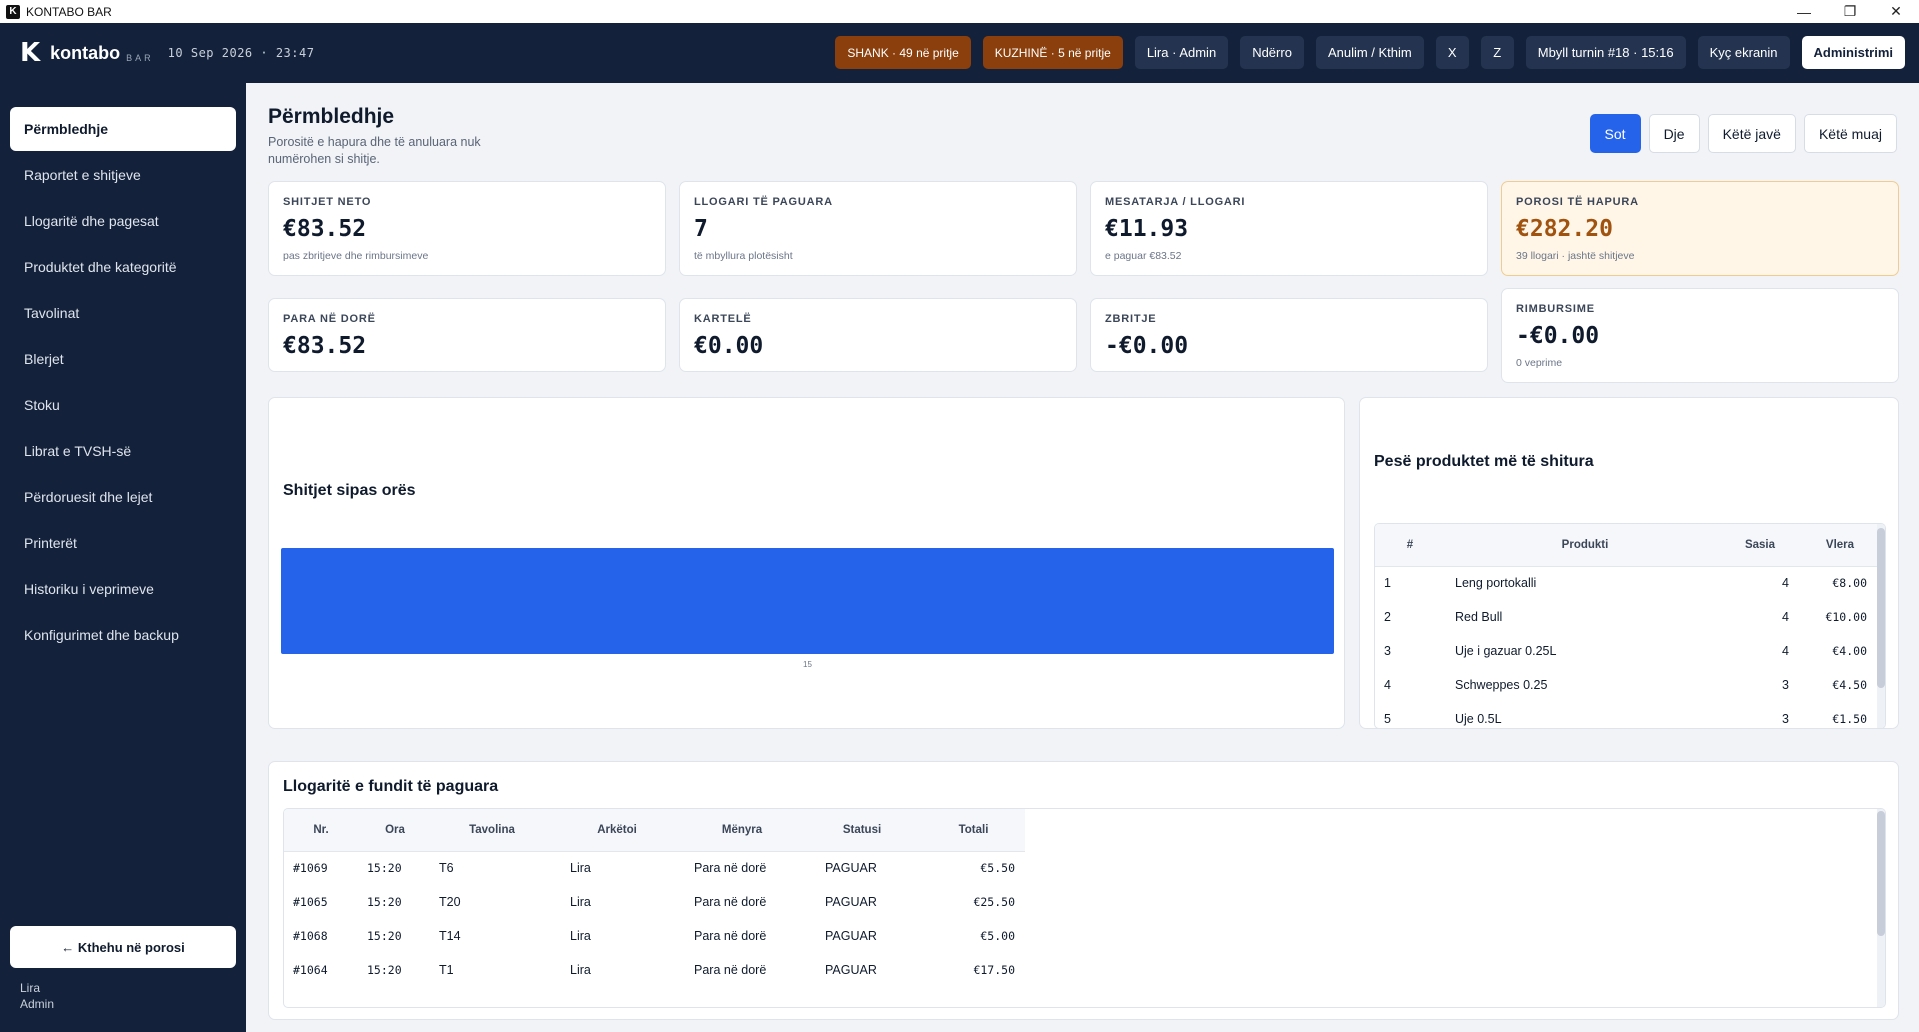 The width and height of the screenshot is (1919, 1032). I want to click on sidebar-item-sales-reports: Raportet e shitjeve, so click(123, 175).